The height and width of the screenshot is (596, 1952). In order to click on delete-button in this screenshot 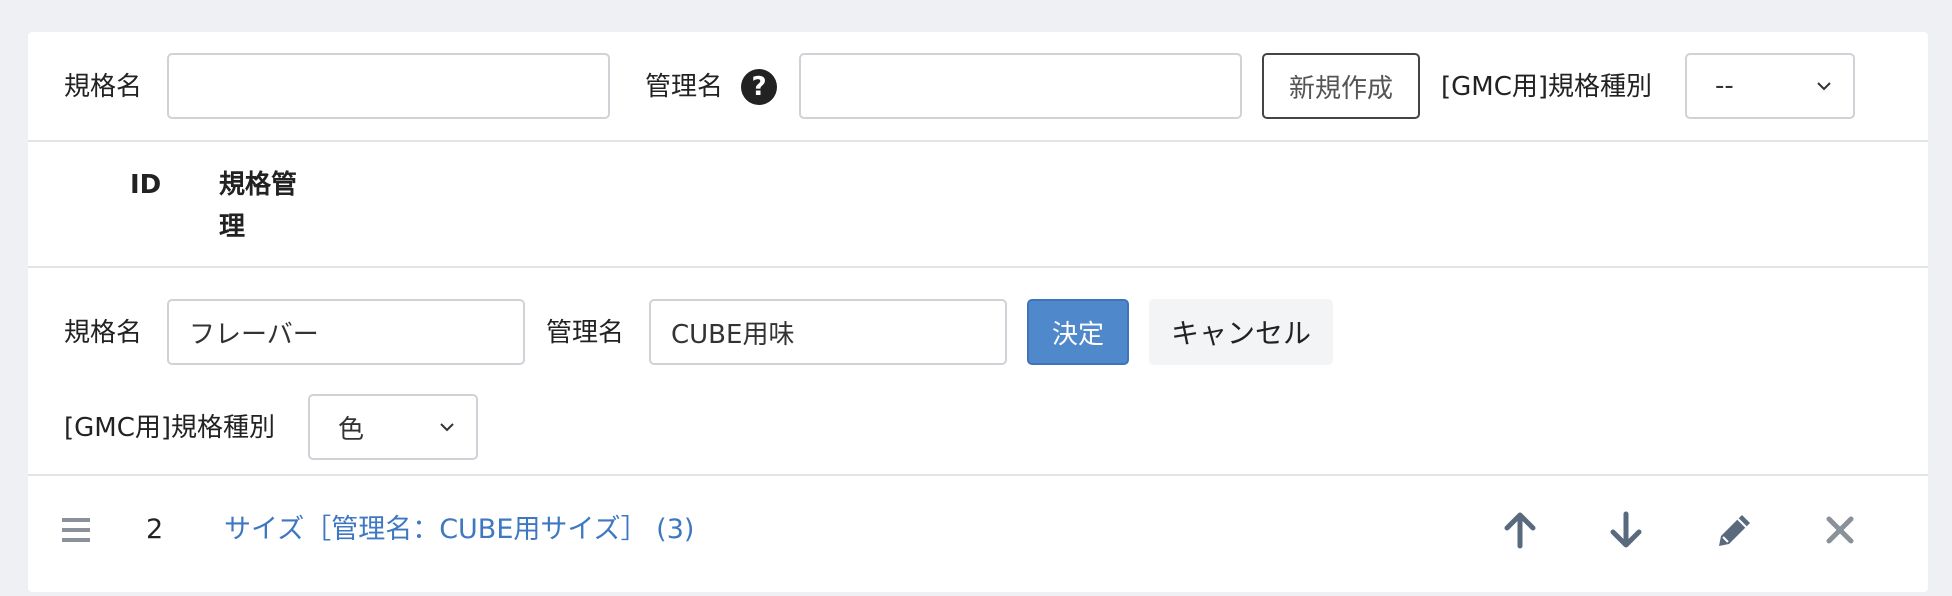, I will do `click(1840, 530)`.